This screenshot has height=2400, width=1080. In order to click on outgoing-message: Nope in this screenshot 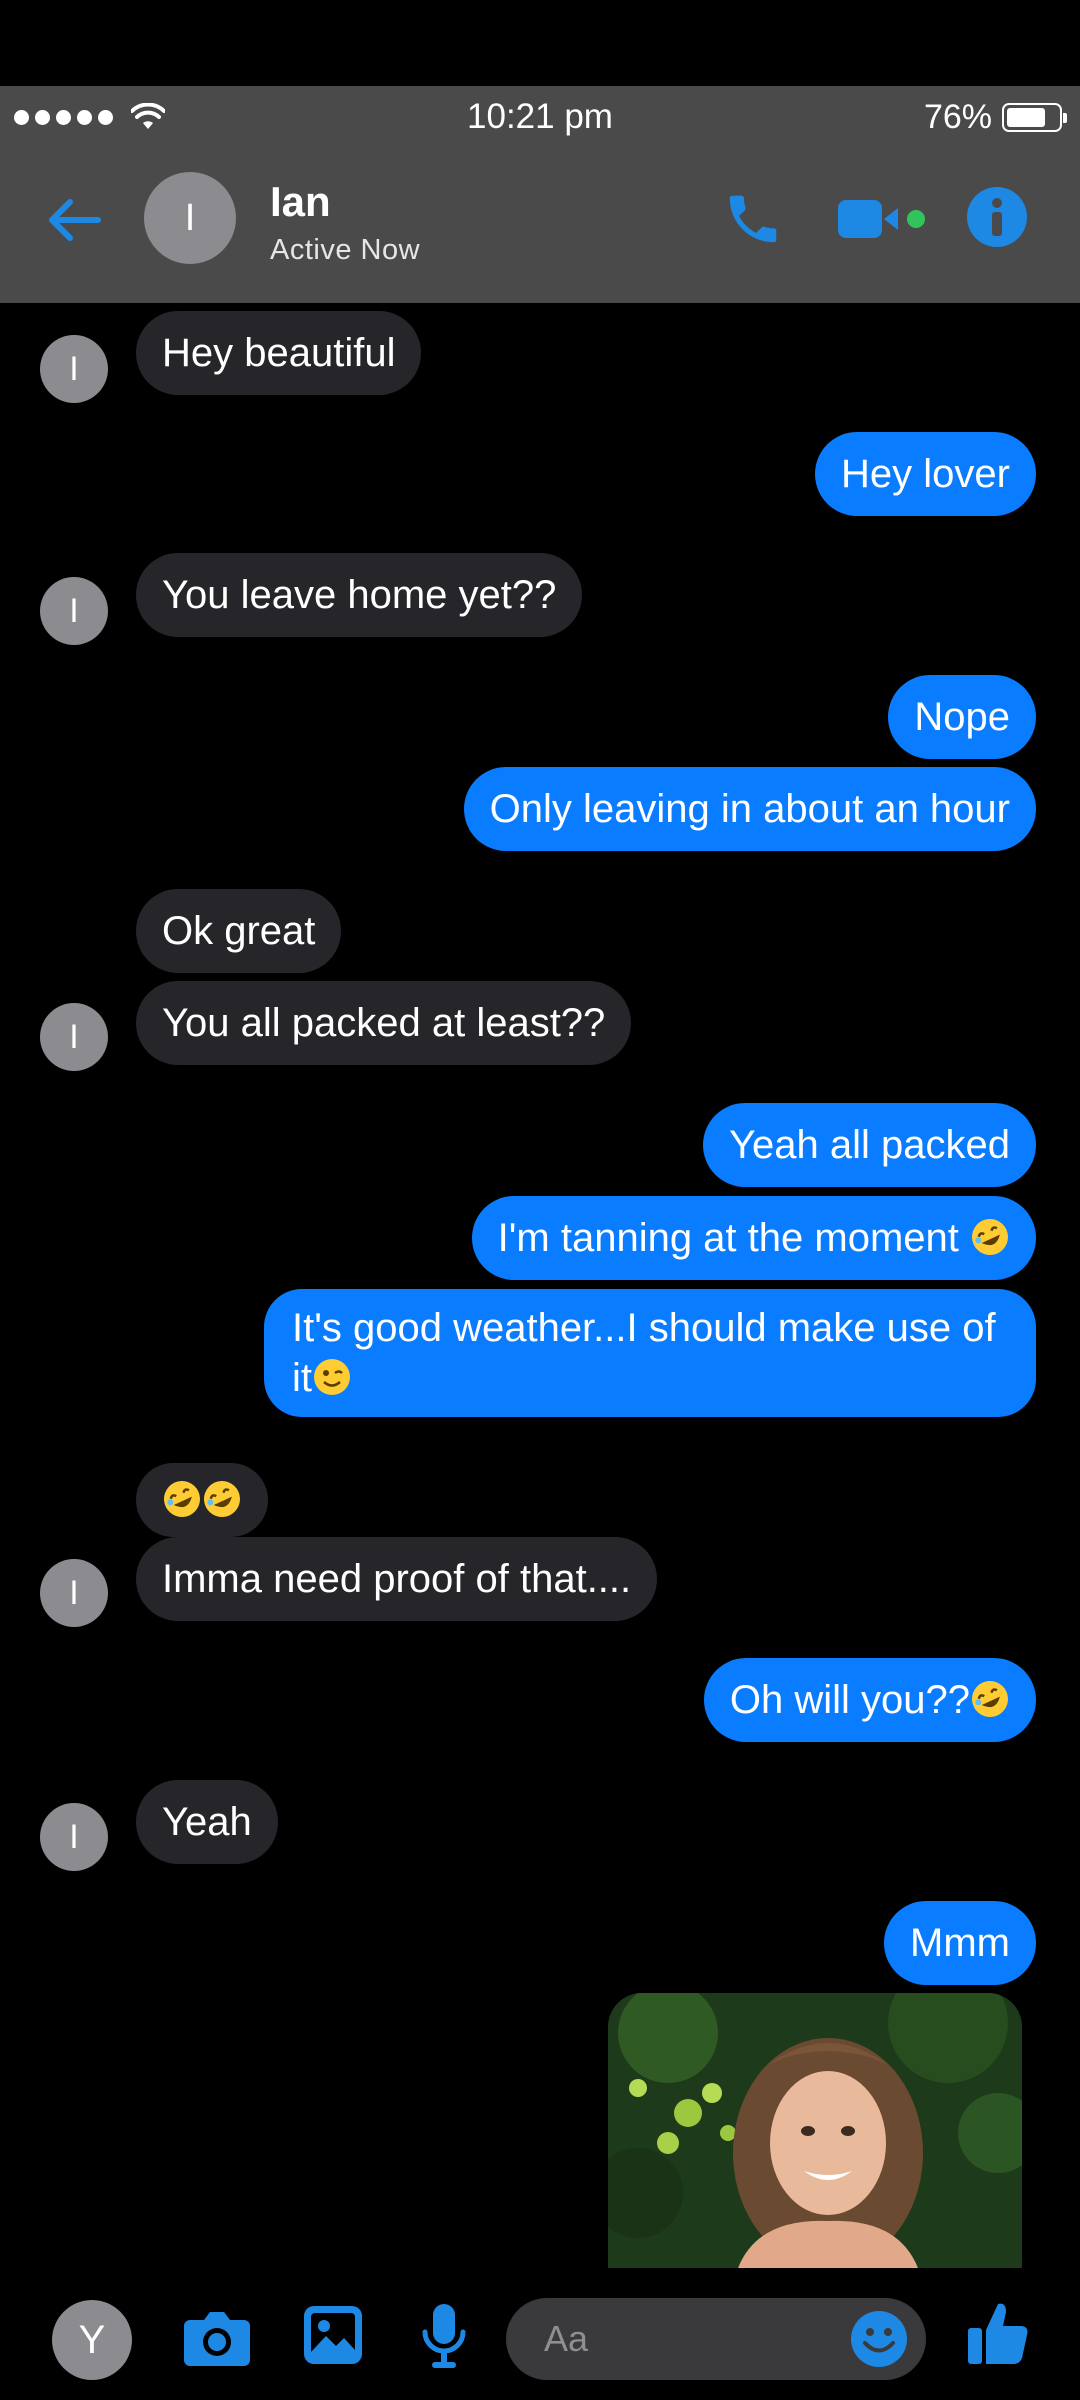, I will do `click(962, 717)`.